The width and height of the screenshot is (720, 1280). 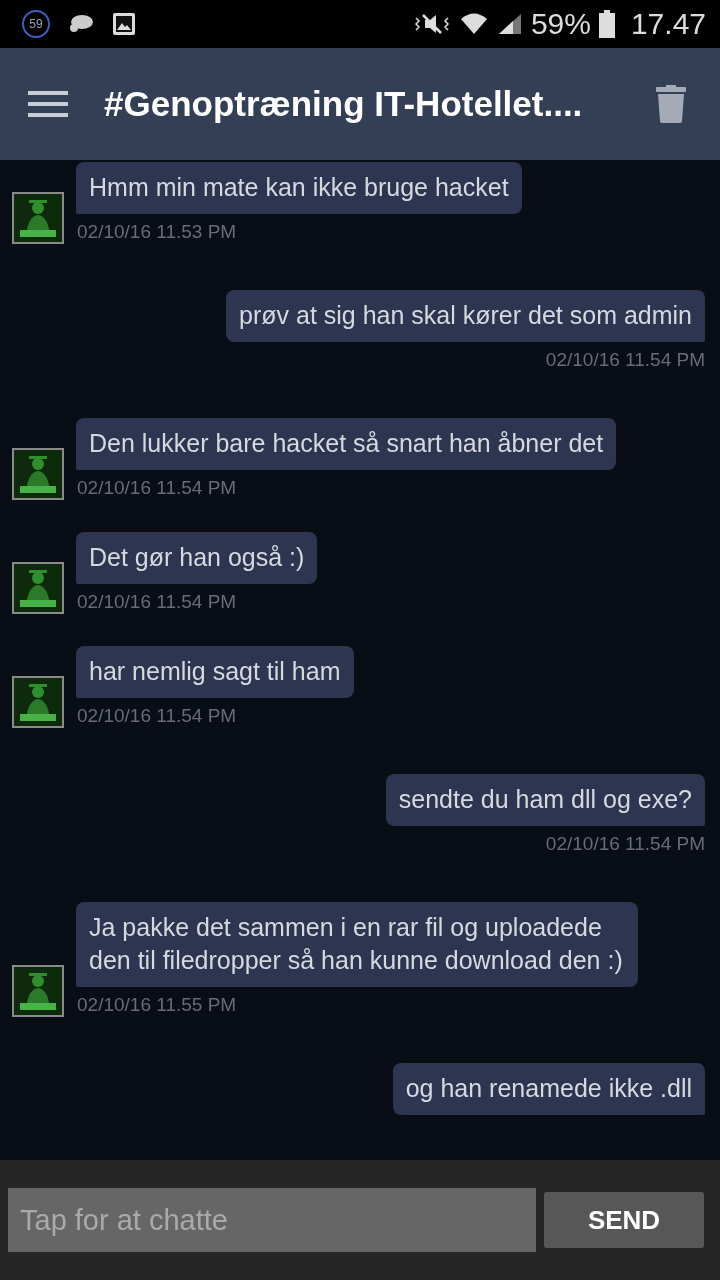 I want to click on trash-icon, so click(x=671, y=104).